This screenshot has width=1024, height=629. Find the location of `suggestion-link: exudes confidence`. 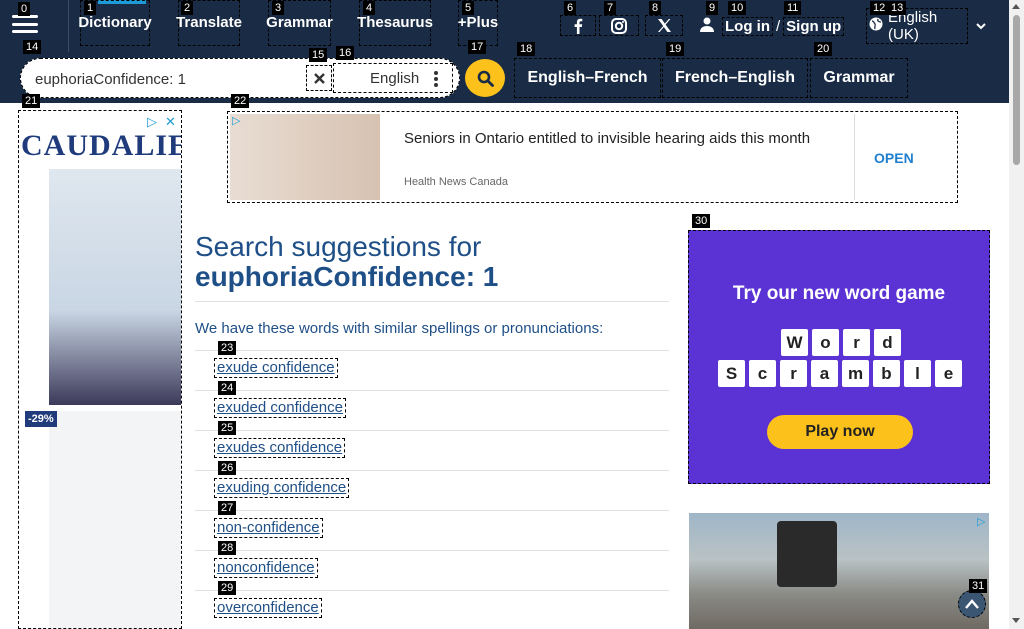

suggestion-link: exudes confidence is located at coordinates (280, 448).